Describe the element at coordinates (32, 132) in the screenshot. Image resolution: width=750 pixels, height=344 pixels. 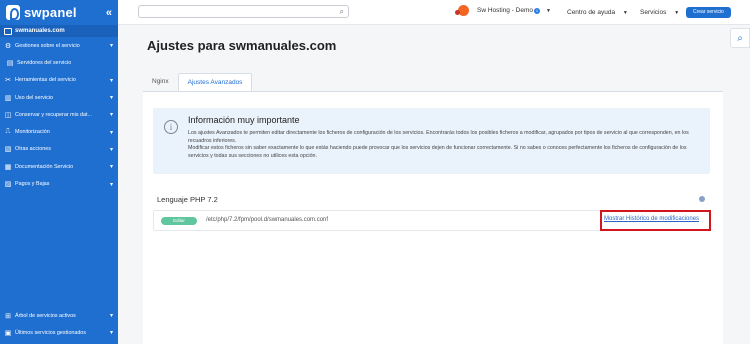
I see `sidebar-item-label: Monitorización` at that location.